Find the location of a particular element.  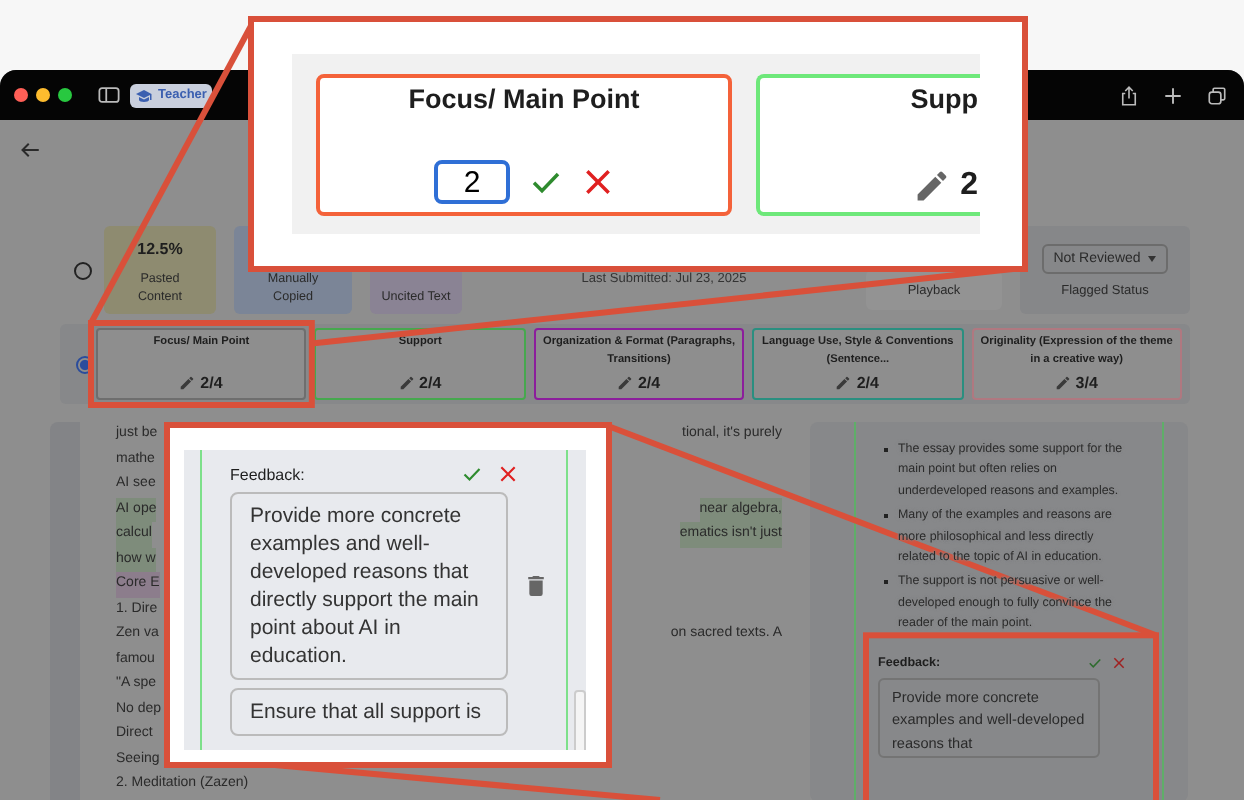

caret-icon is located at coordinates (1152, 258).